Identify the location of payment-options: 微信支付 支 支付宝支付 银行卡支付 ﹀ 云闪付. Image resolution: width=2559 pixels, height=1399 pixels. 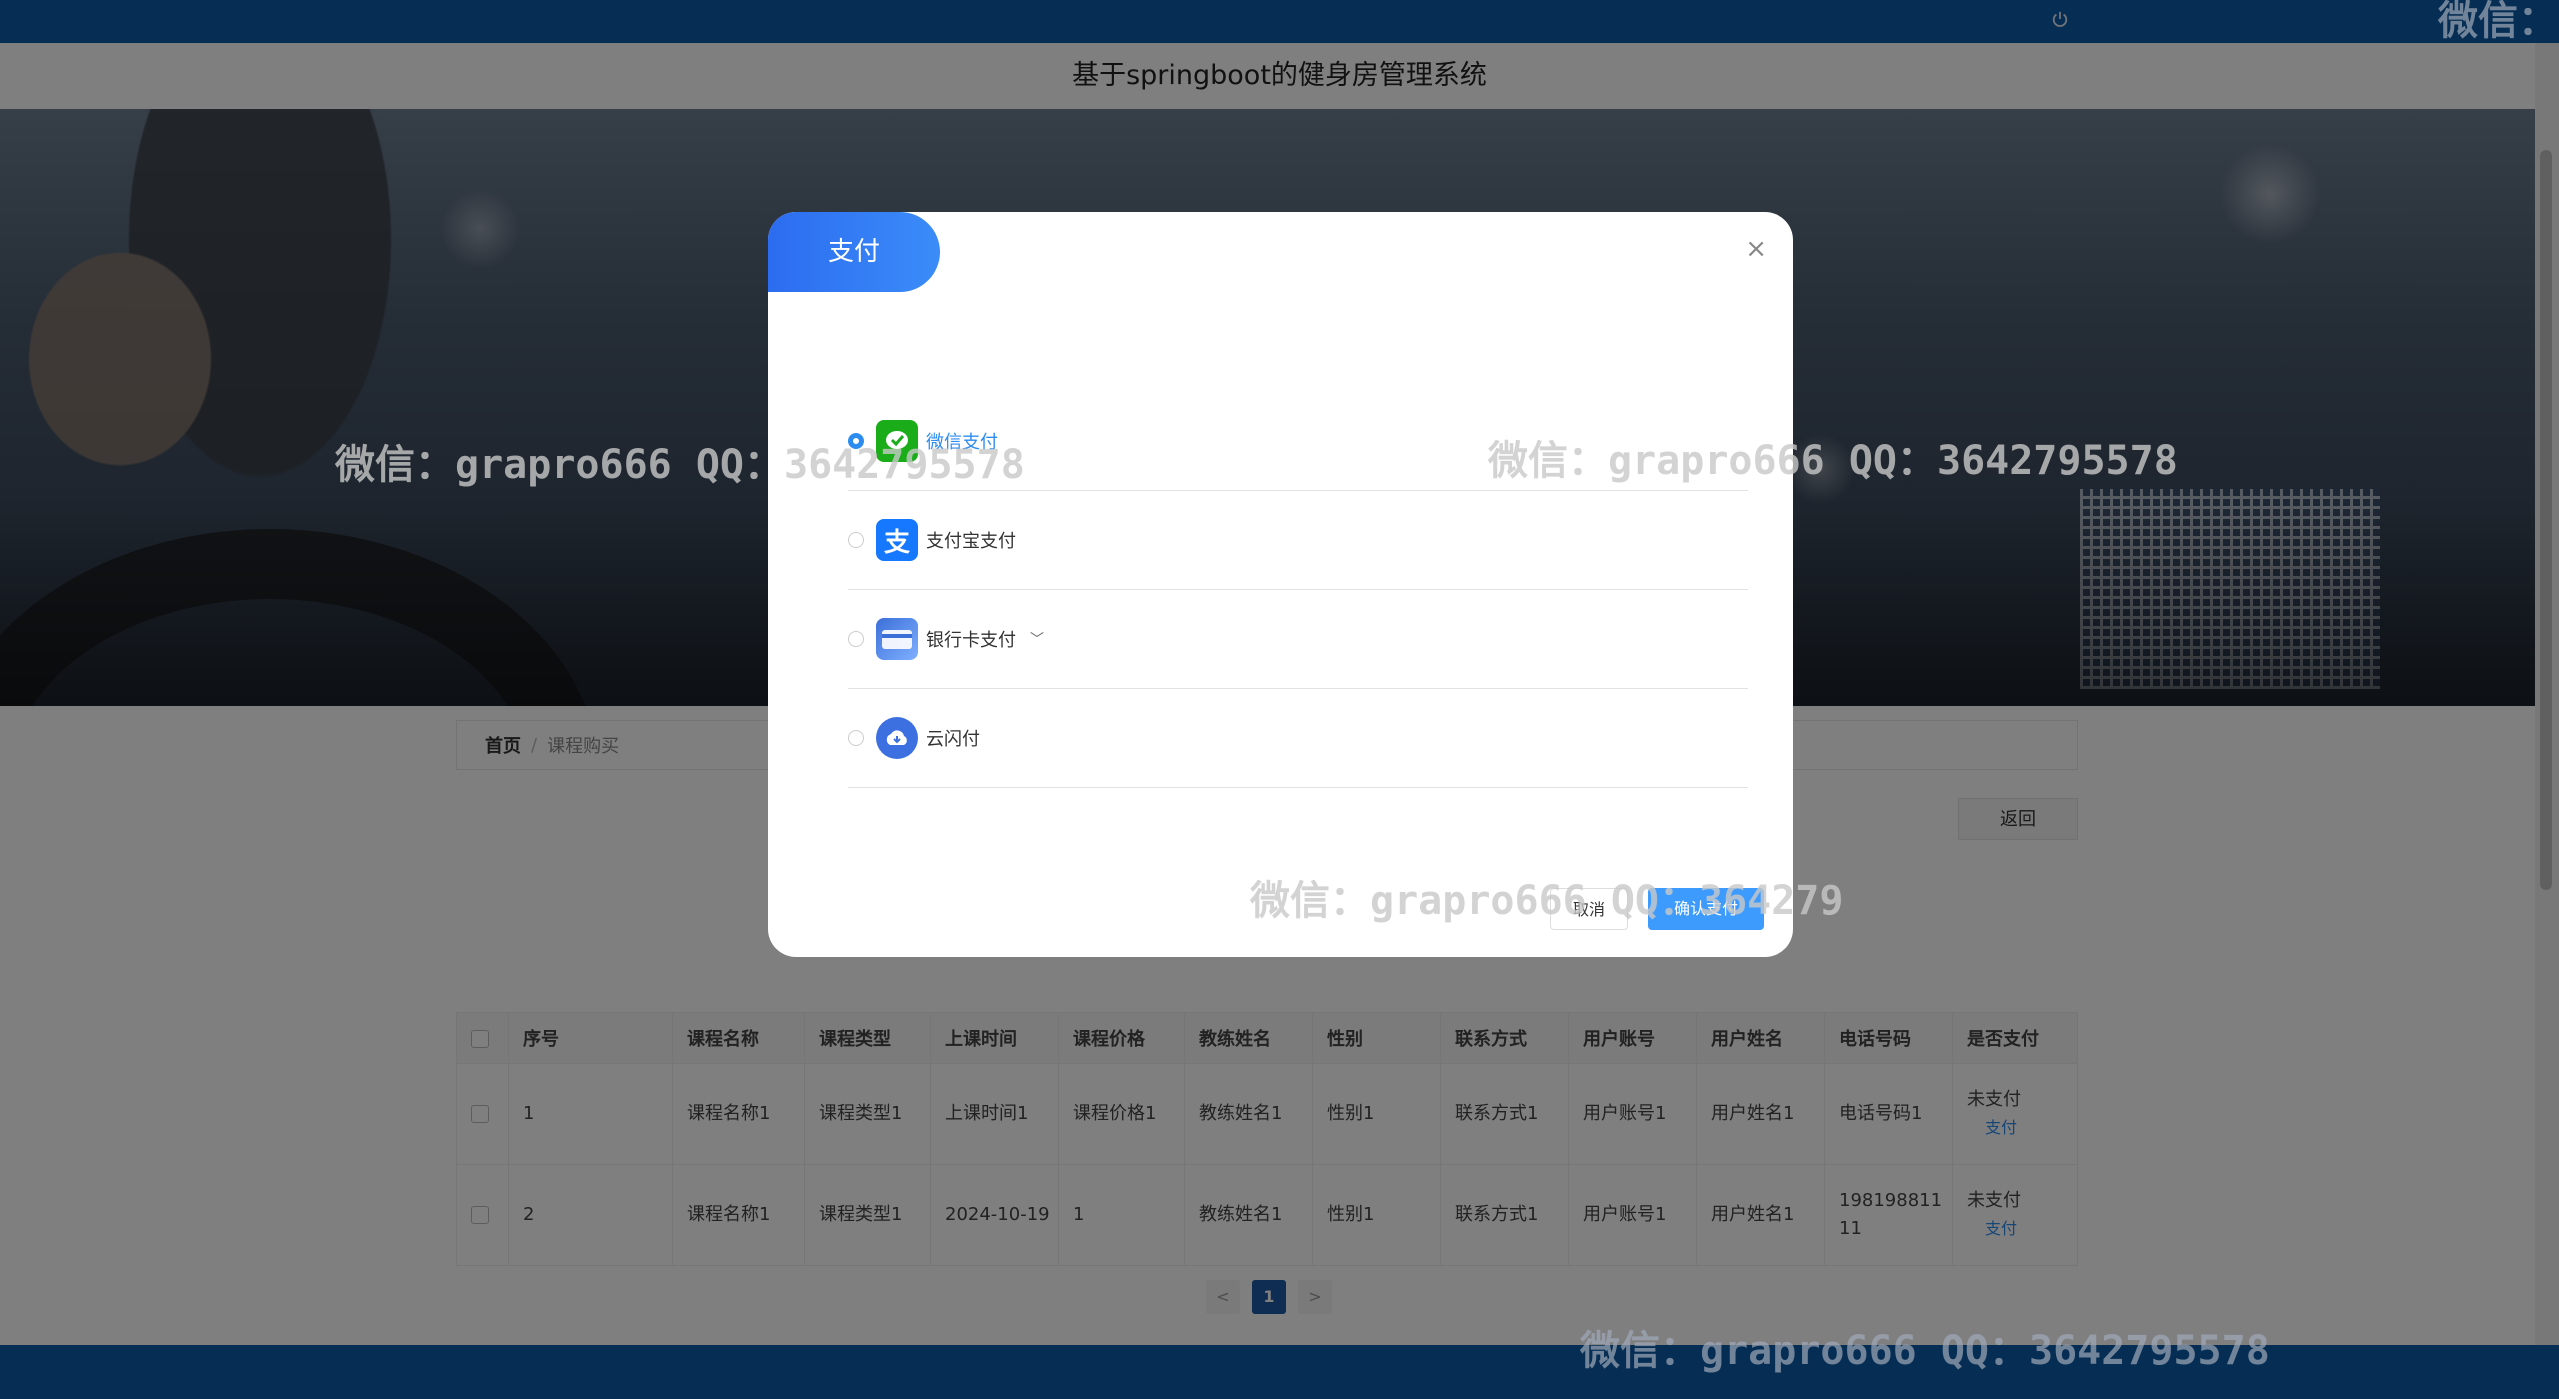
(1298, 590).